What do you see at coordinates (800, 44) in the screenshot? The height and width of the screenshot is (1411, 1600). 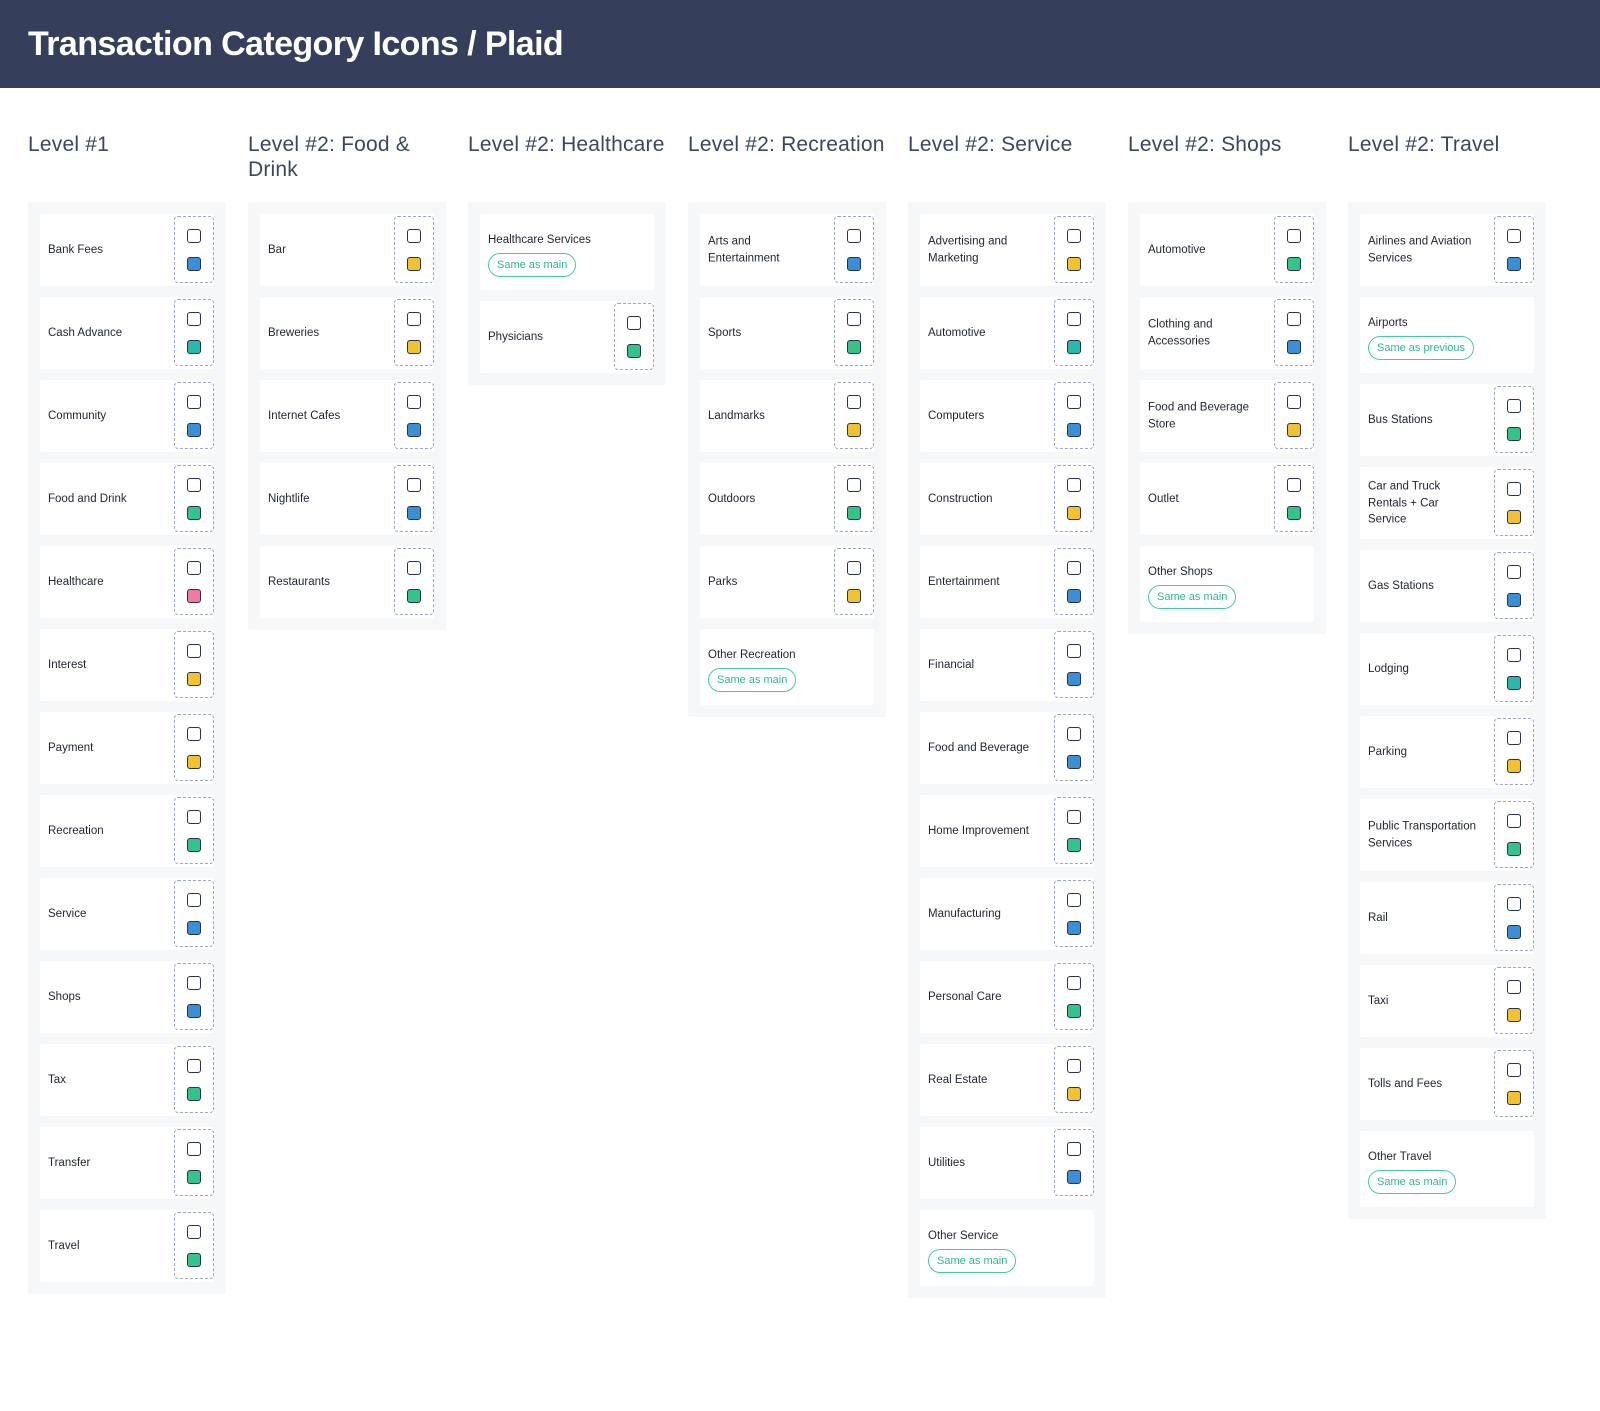 I see `page-header: Transaction Category Icons / Plaid` at bounding box center [800, 44].